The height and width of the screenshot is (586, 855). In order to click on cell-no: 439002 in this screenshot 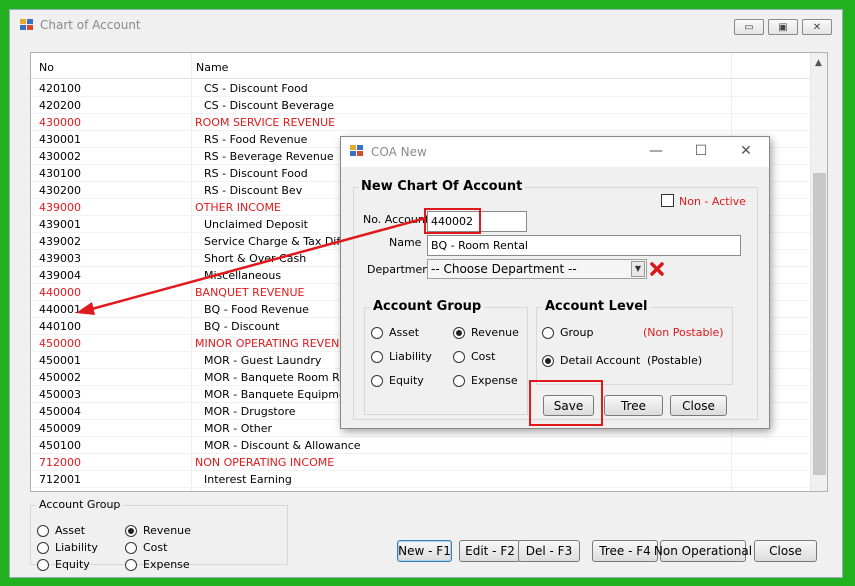, I will do `click(60, 241)`.